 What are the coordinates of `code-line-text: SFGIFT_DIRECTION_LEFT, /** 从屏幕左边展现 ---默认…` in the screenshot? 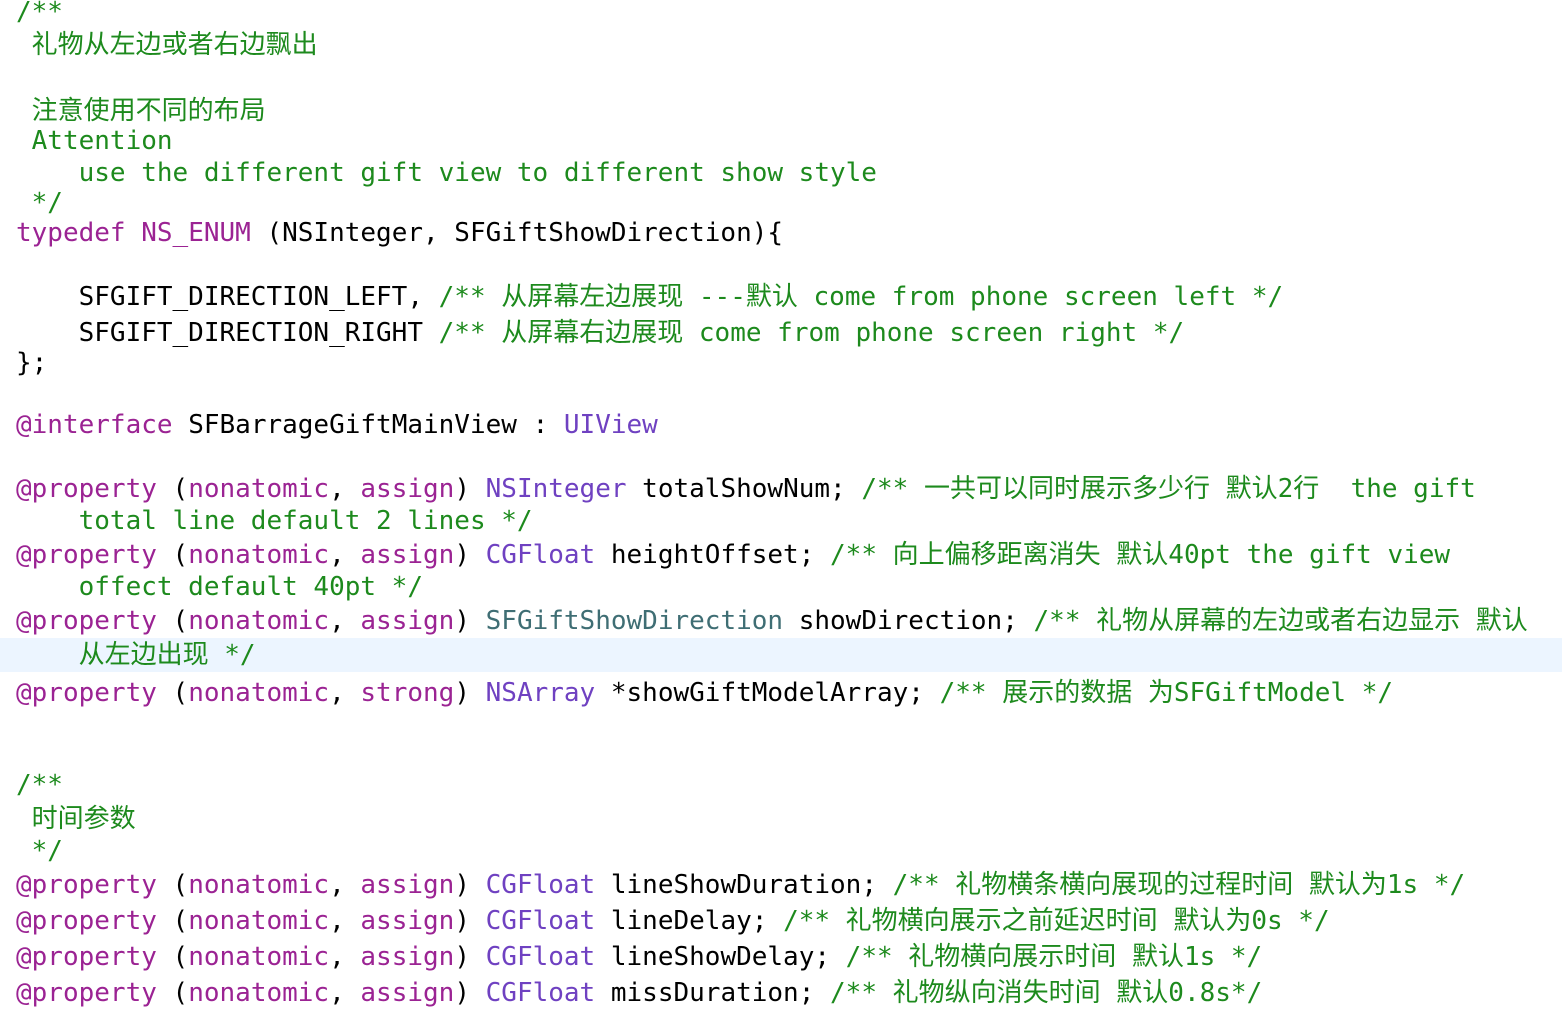 It's located at (650, 297).